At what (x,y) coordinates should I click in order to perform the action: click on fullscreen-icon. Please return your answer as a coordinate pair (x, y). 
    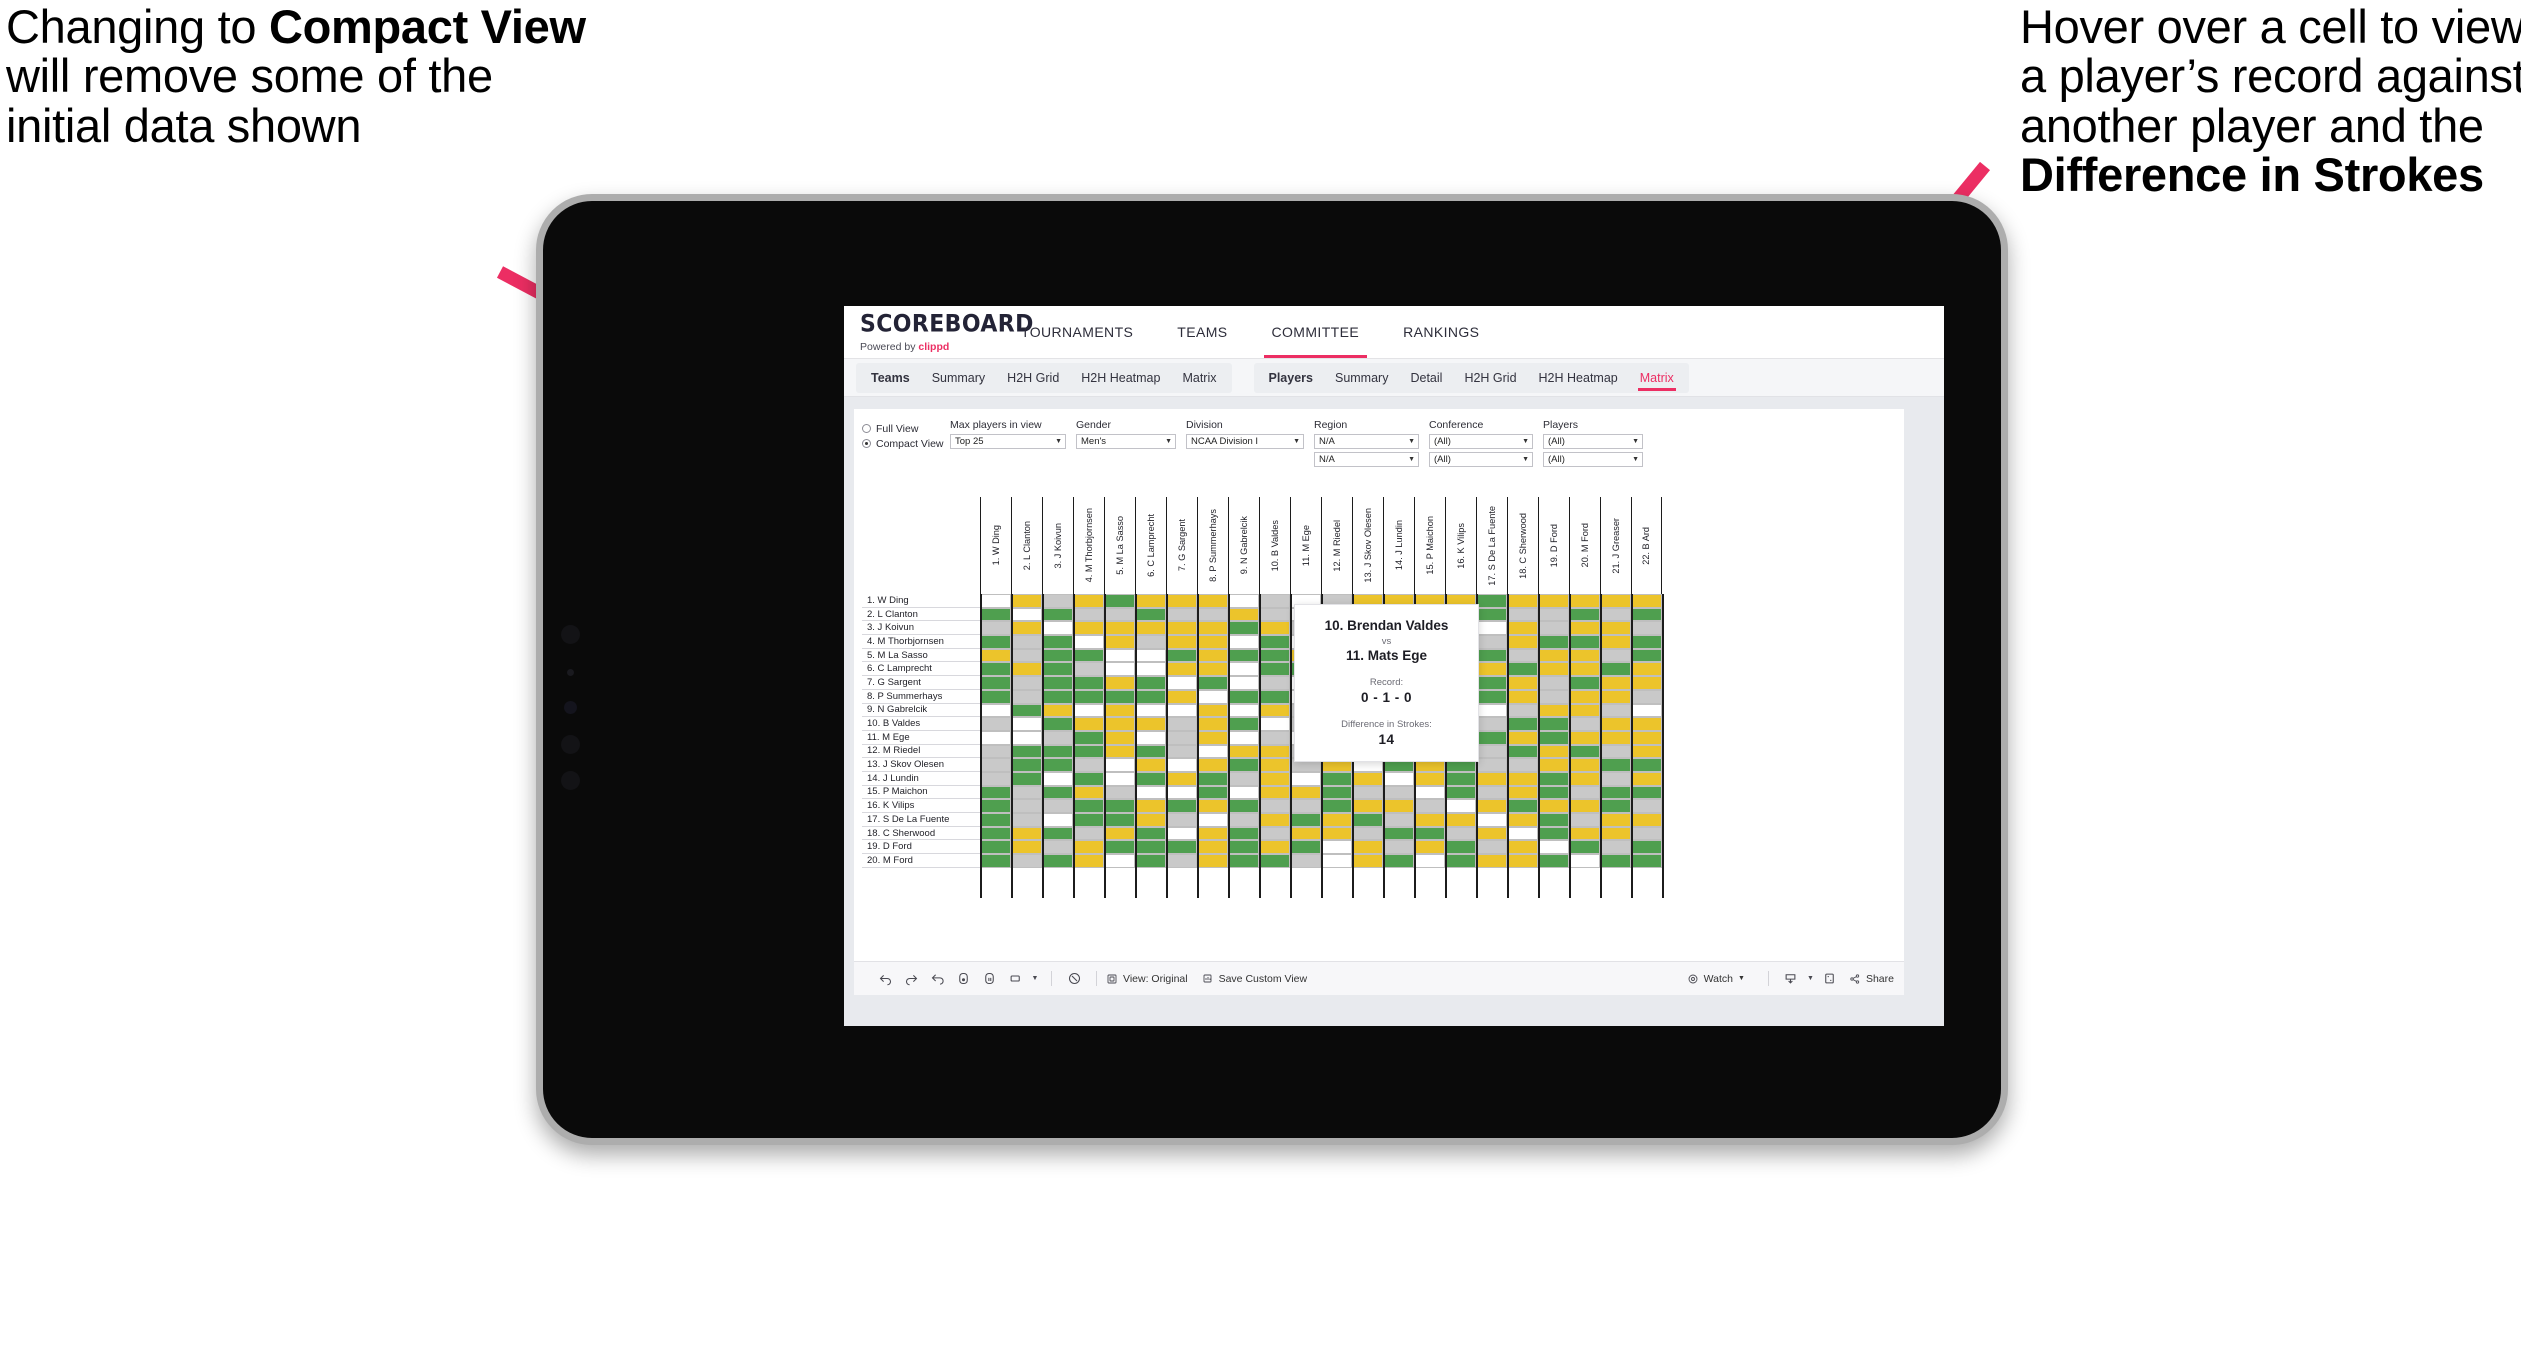
    Looking at the image, I should click on (1830, 979).